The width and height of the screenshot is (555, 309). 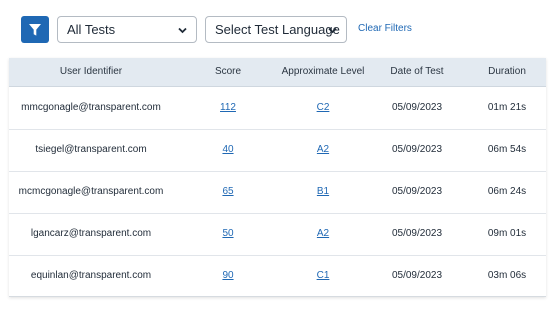 I want to click on column-header-level: Approximate Level, so click(x=323, y=72).